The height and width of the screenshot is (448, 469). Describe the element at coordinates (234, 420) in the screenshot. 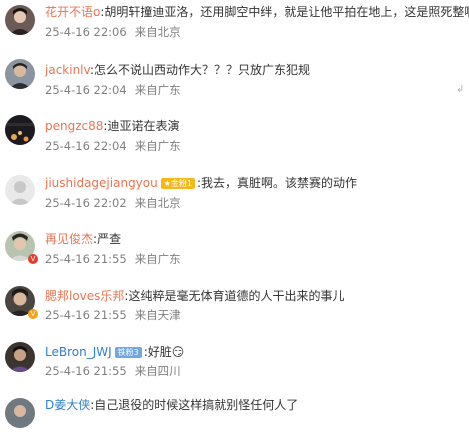

I see `comment-item: D姜大侠:自己退役的时候这样搞就别怪任何人了` at that location.